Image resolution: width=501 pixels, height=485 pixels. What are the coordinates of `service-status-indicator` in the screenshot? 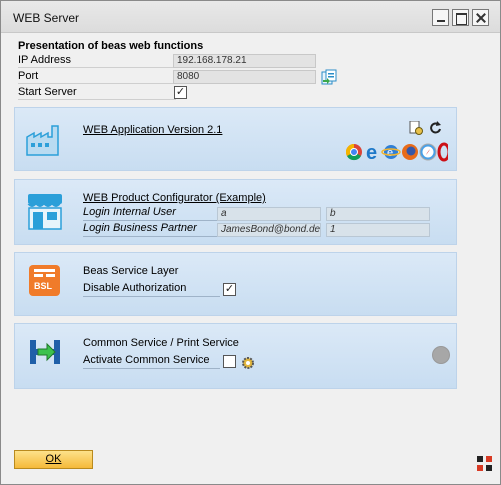 It's located at (441, 355).